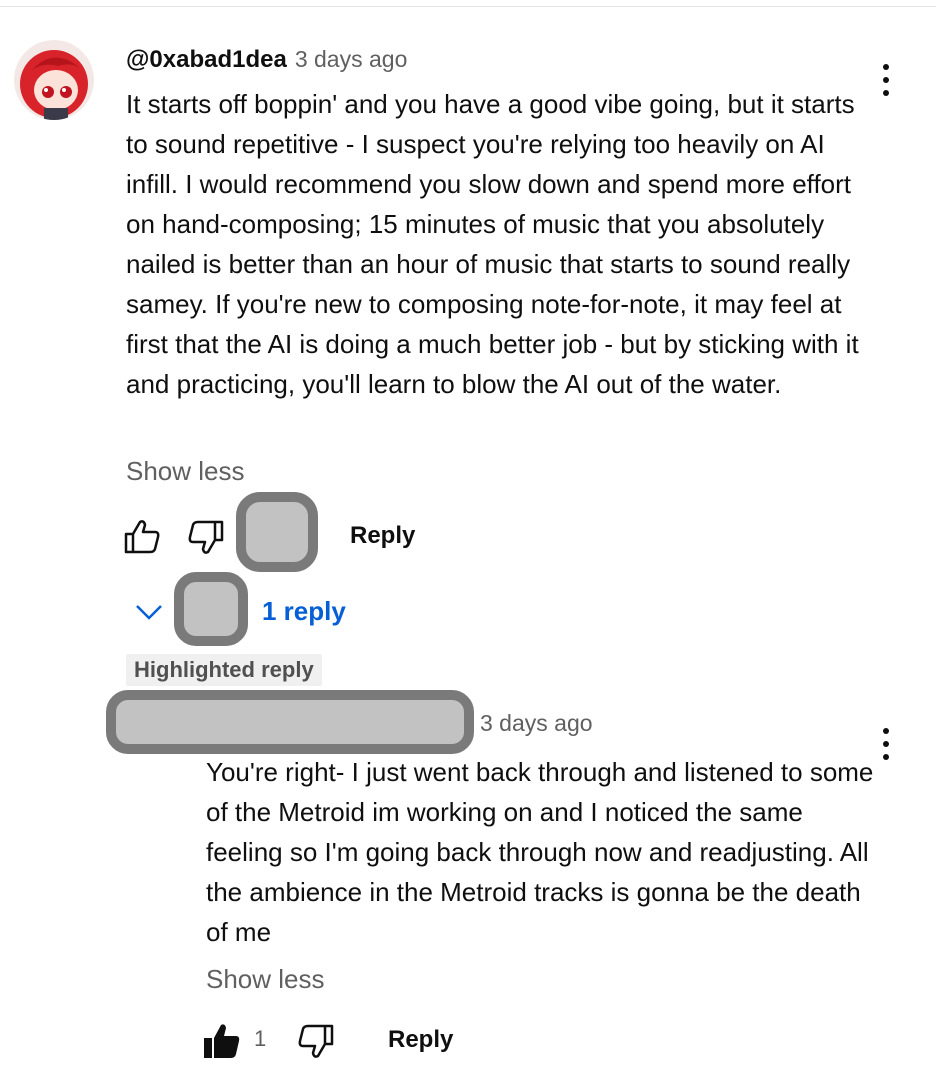 This screenshot has height=1092, width=936. Describe the element at coordinates (536, 723) in the screenshot. I see `reply-timestamp: 3 days ago` at that location.